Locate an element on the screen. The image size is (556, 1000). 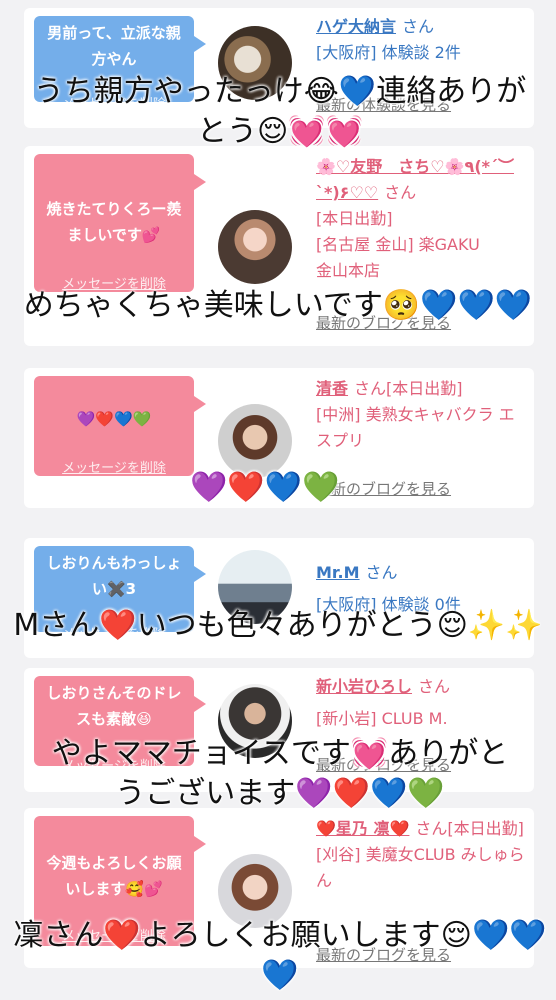
user-name-link: ❤️星乃 凛❤️ is located at coordinates (362, 828).